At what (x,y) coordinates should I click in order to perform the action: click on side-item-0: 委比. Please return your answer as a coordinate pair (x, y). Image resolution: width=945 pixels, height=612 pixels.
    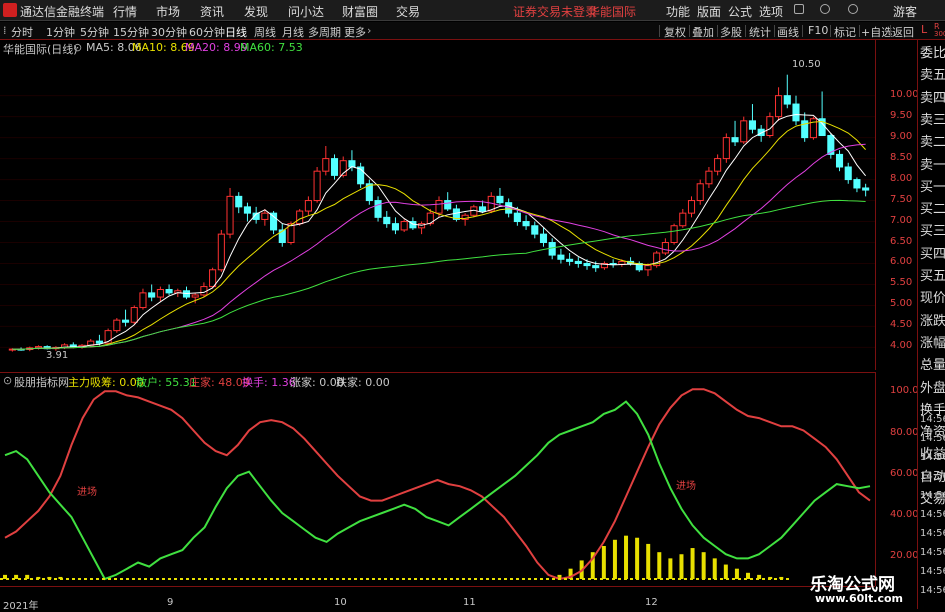
    Looking at the image, I should click on (932, 54).